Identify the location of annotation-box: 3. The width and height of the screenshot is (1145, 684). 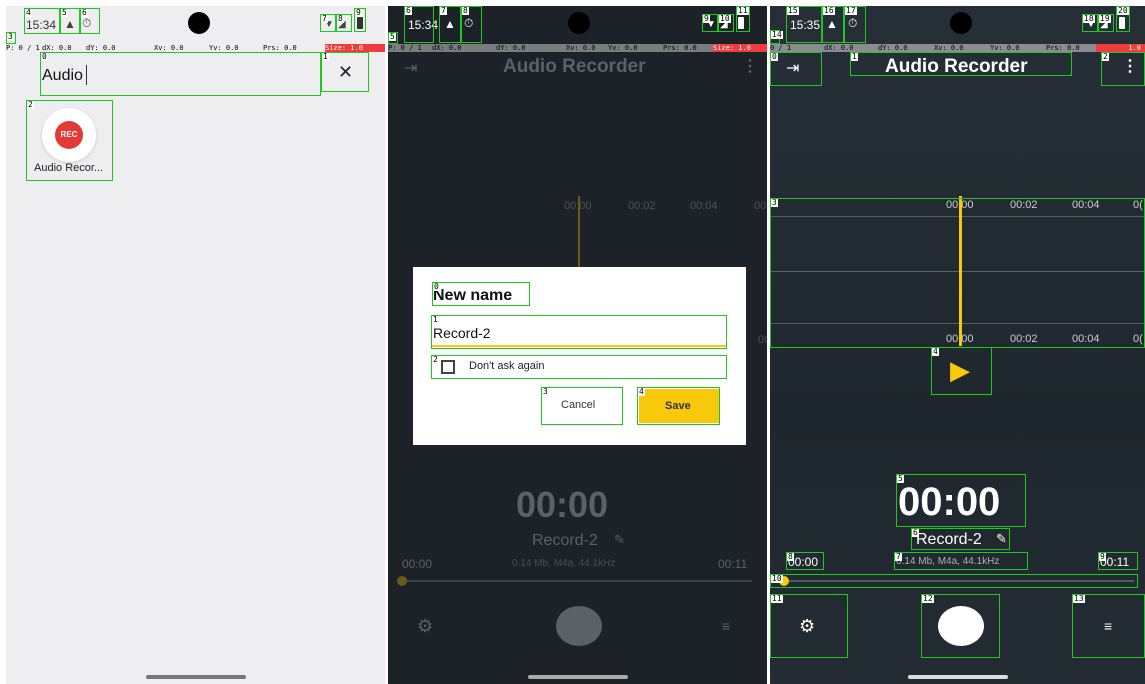
(11, 38).